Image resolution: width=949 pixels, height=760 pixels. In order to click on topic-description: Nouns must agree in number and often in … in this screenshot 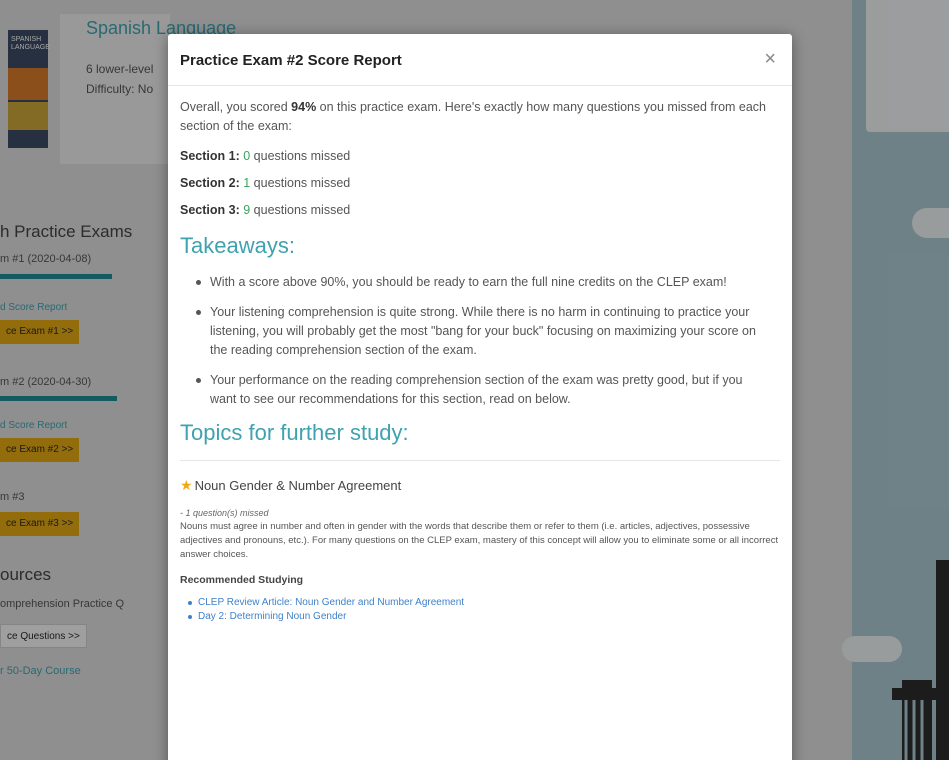, I will do `click(479, 540)`.